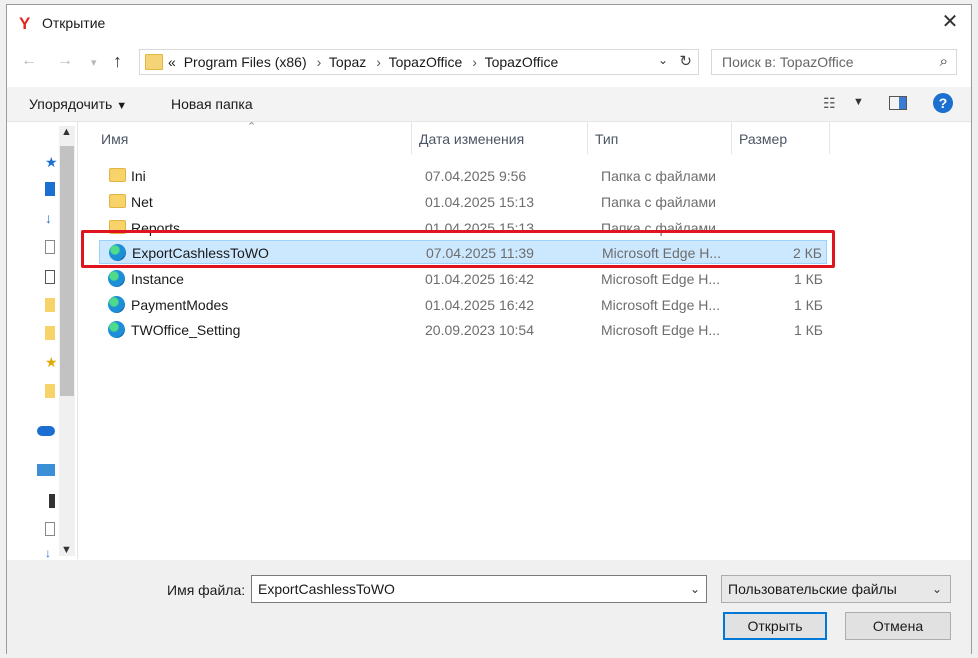 The height and width of the screenshot is (658, 978). What do you see at coordinates (94, 62) in the screenshot?
I see `recent-locations-chevron-icon: ▾` at bounding box center [94, 62].